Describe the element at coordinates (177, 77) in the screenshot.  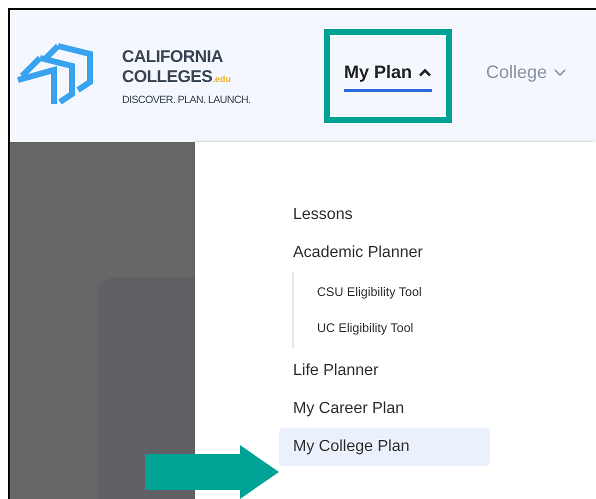
I see `logo-name: COLLEGES.edu` at that location.